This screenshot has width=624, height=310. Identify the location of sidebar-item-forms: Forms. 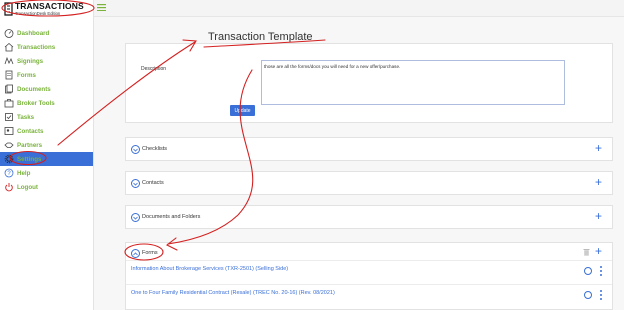
(46, 75).